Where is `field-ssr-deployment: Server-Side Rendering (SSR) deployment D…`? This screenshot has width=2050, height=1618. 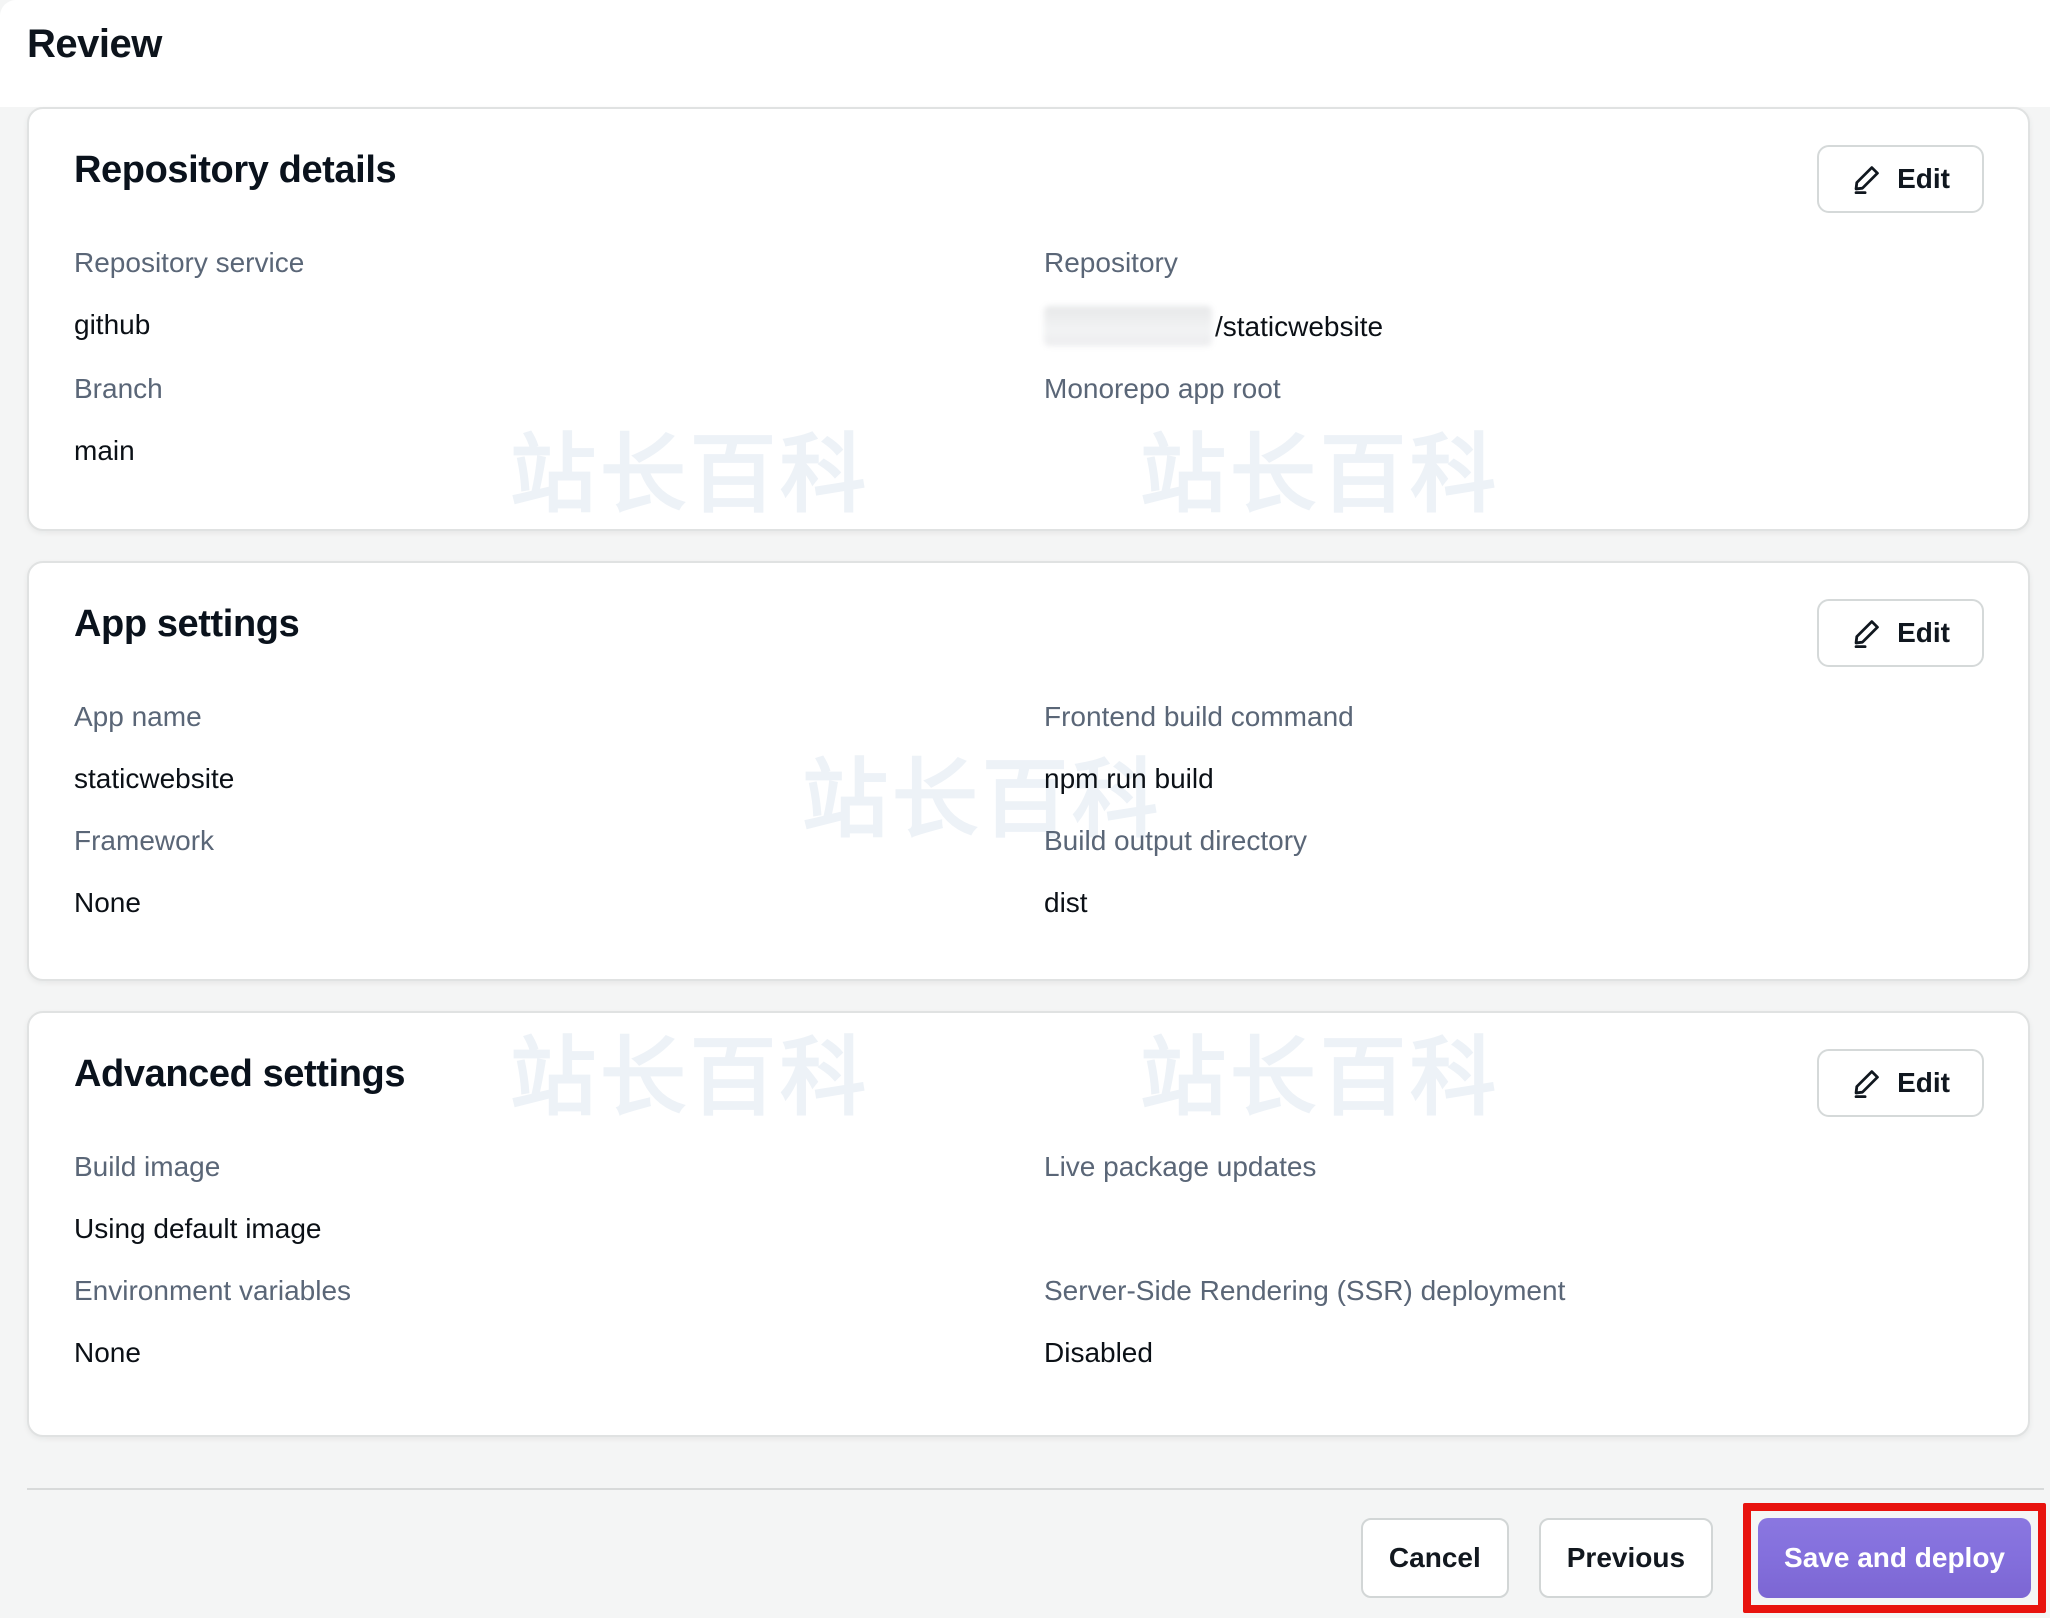
field-ssr-deployment: Server-Side Rendering (SSR) deployment D… is located at coordinates (1514, 1322).